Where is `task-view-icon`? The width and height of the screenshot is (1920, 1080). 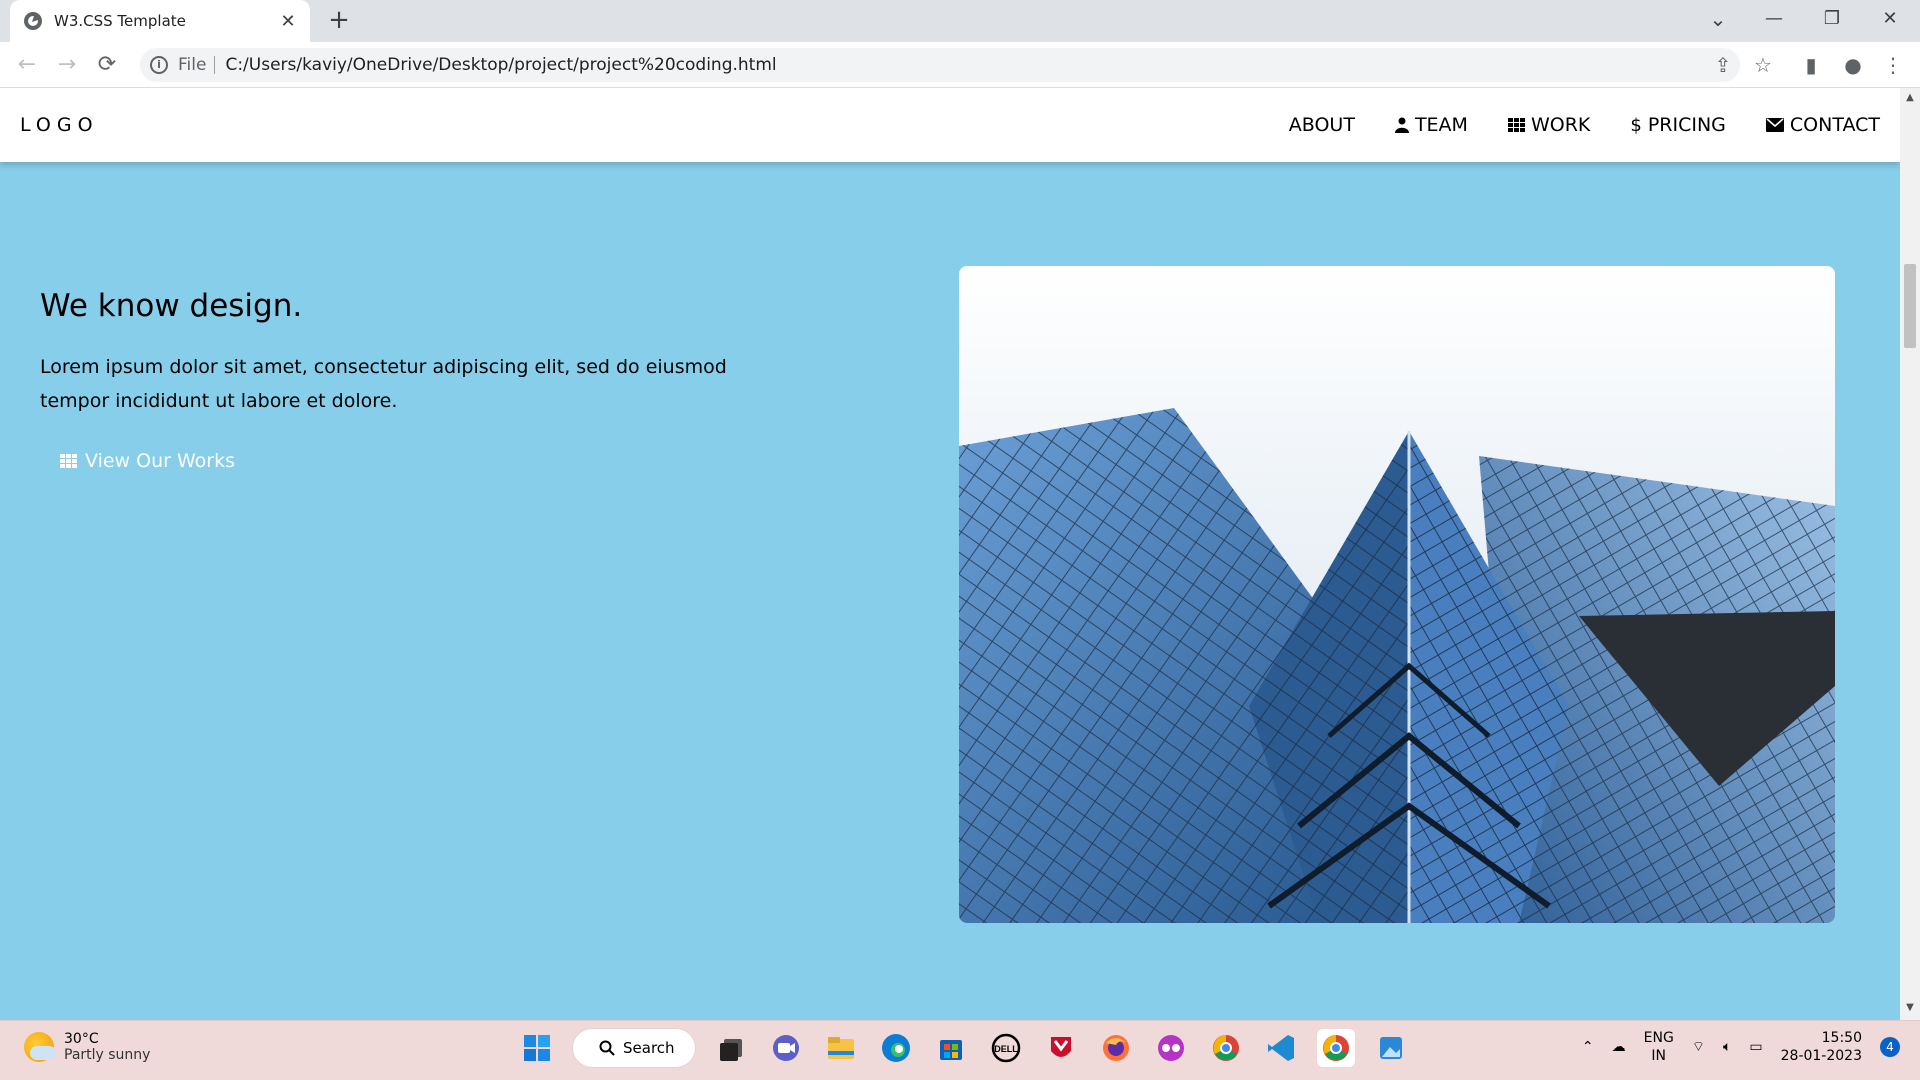
task-view-icon is located at coordinates (731, 1048).